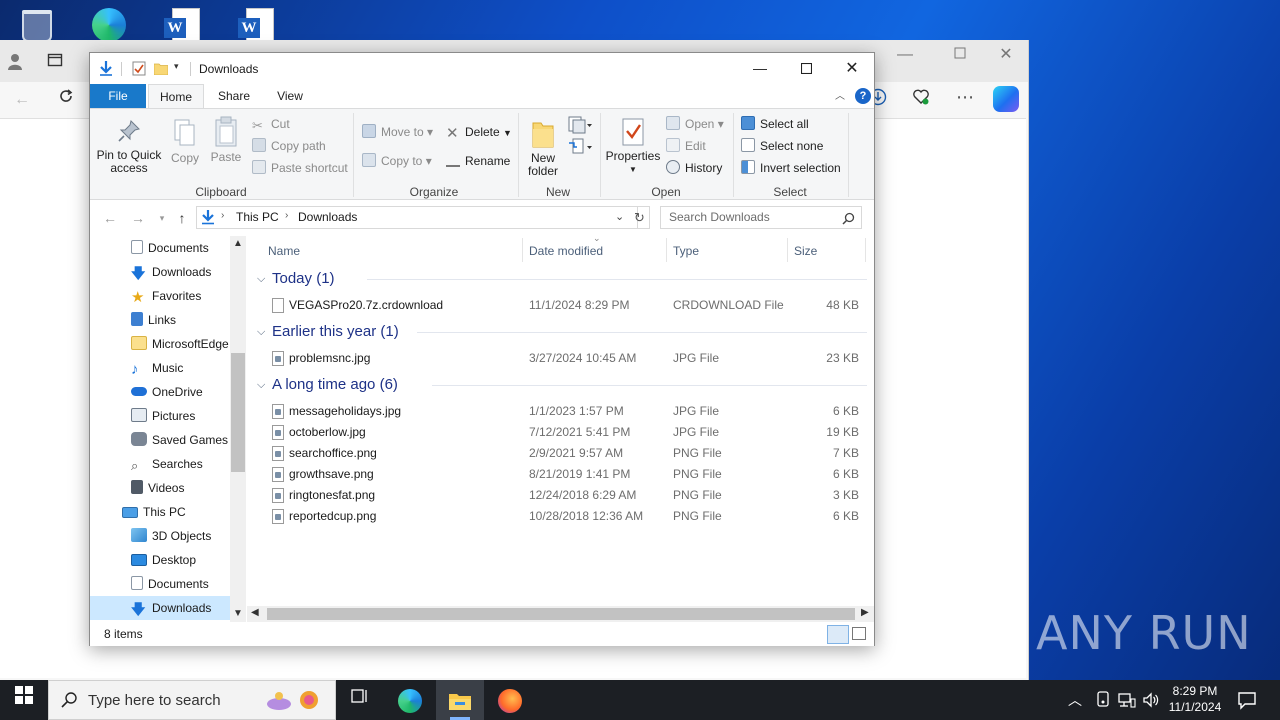  I want to click on browser-essentials-icon, so click(921, 100).